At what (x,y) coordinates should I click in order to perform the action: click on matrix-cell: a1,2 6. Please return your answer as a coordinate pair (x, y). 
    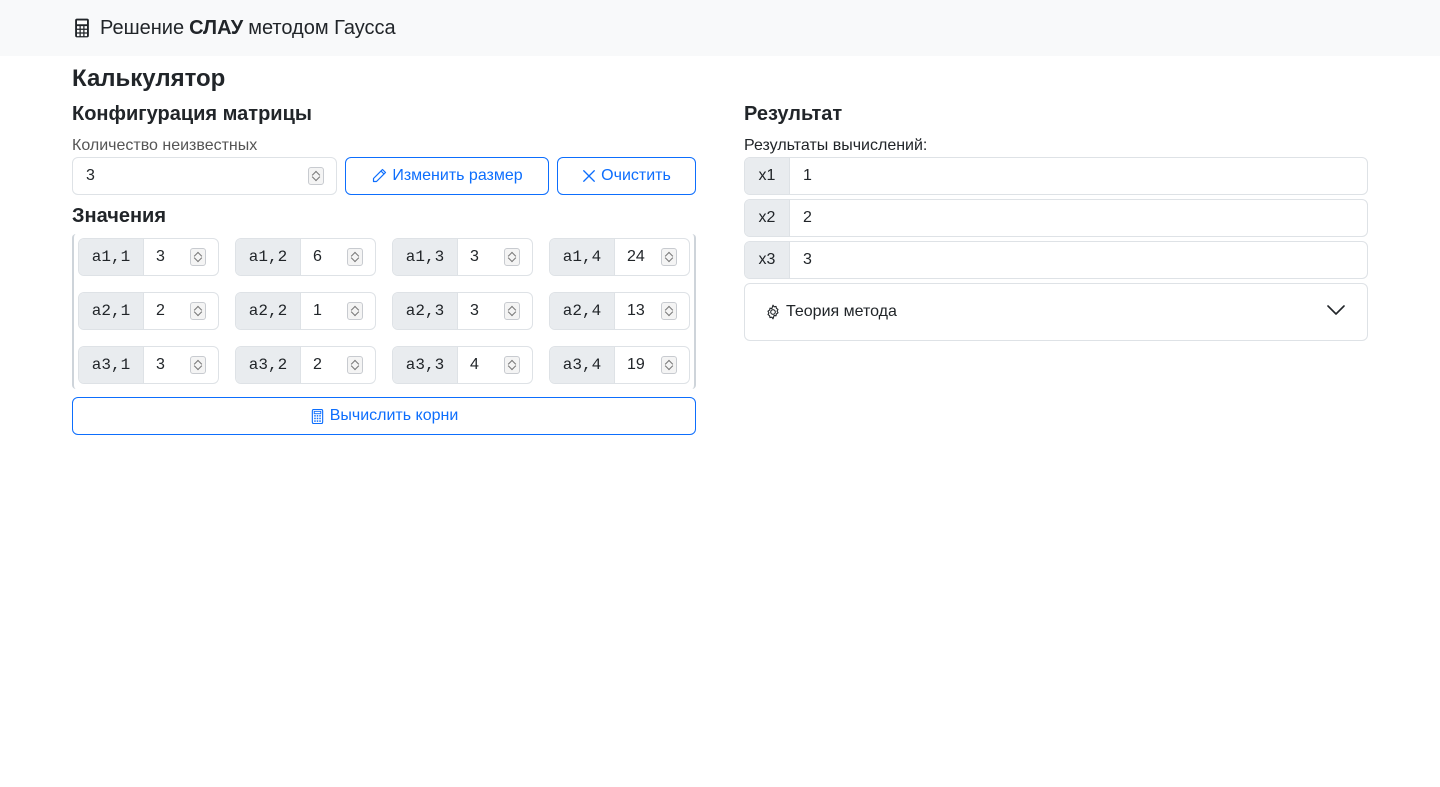
    Looking at the image, I should click on (305, 257).